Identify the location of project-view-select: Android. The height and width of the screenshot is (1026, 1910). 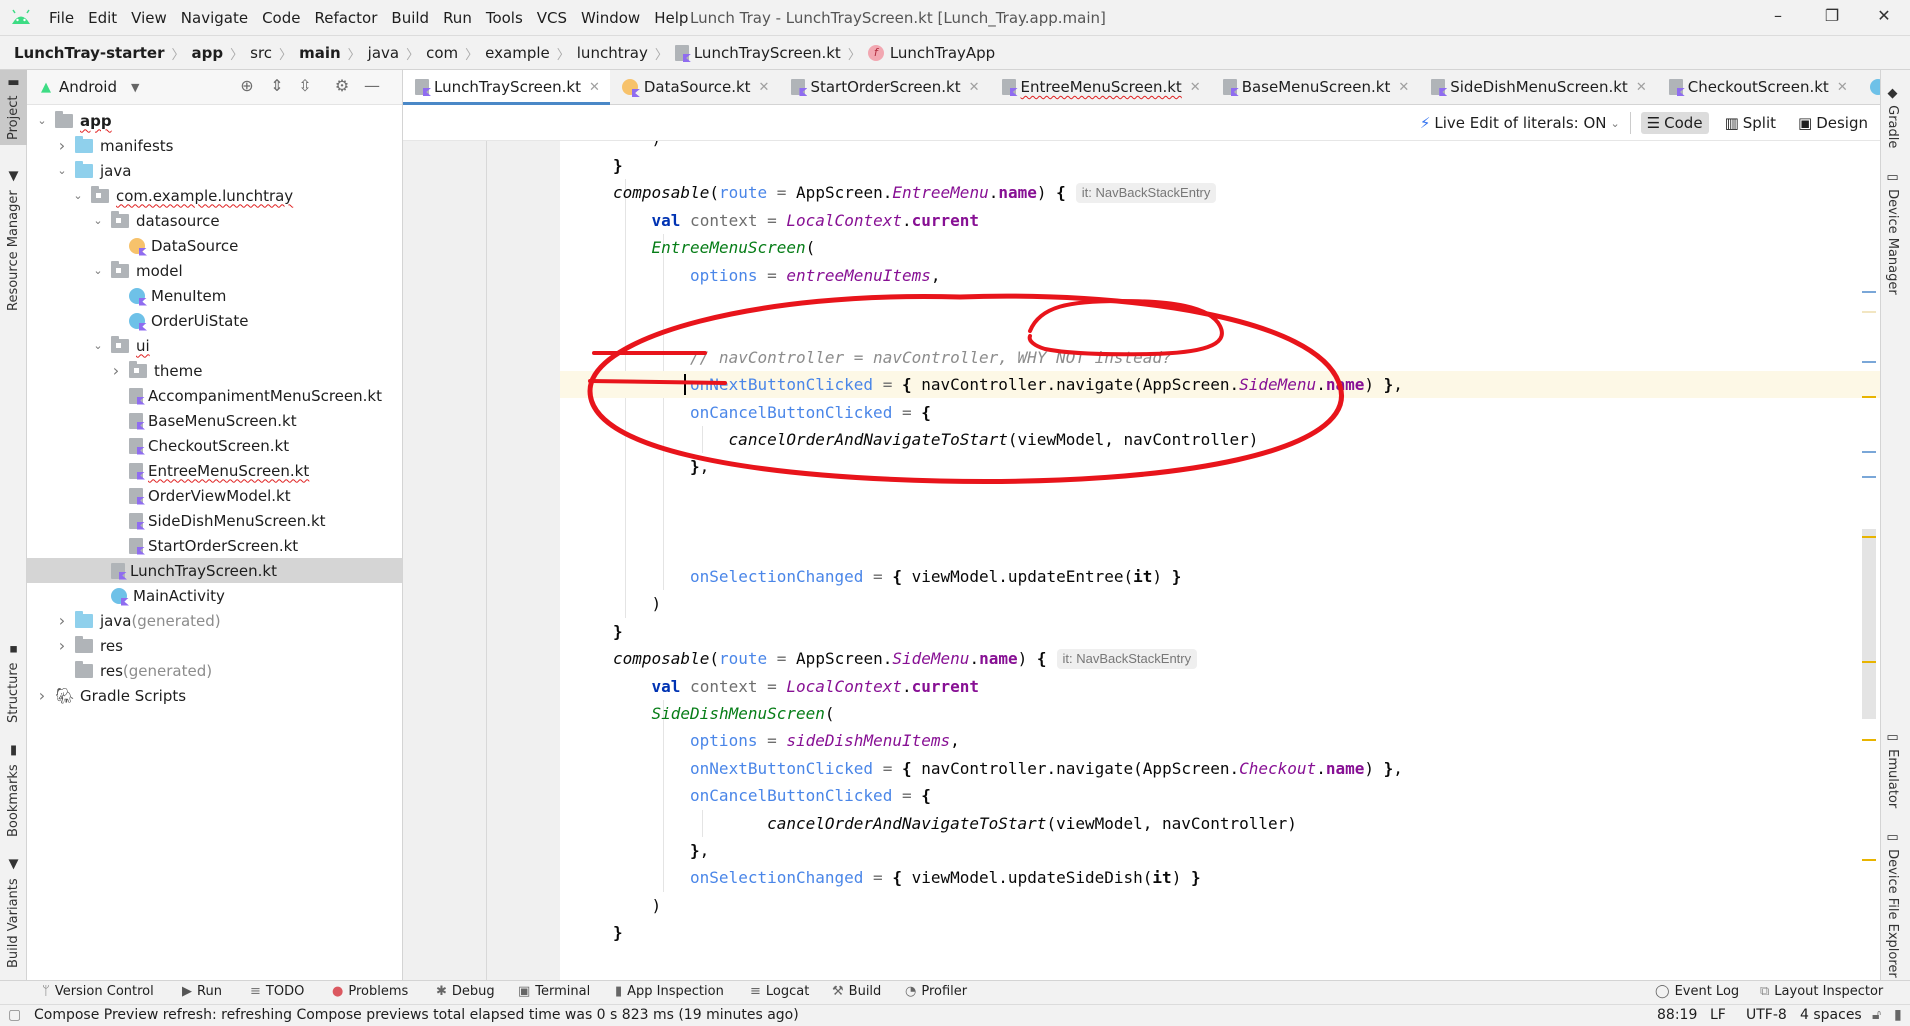
(88, 87).